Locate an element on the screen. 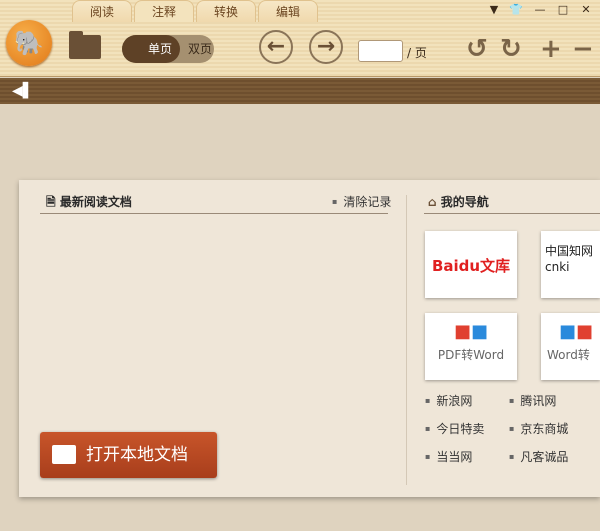 This screenshot has height=531, width=600. skin-icon: 👕 is located at coordinates (516, 9).